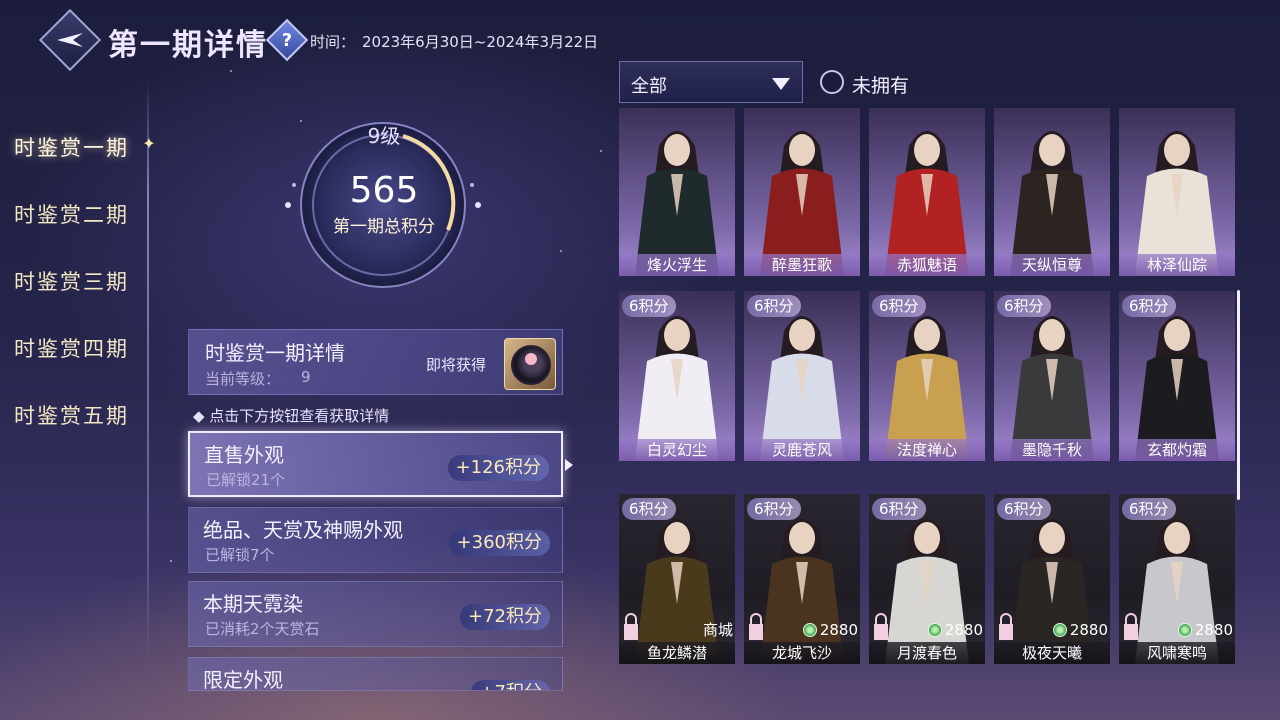 The width and height of the screenshot is (1280, 720). Describe the element at coordinates (880, 84) in the screenshot. I see `unowned-label: 未拥有` at that location.